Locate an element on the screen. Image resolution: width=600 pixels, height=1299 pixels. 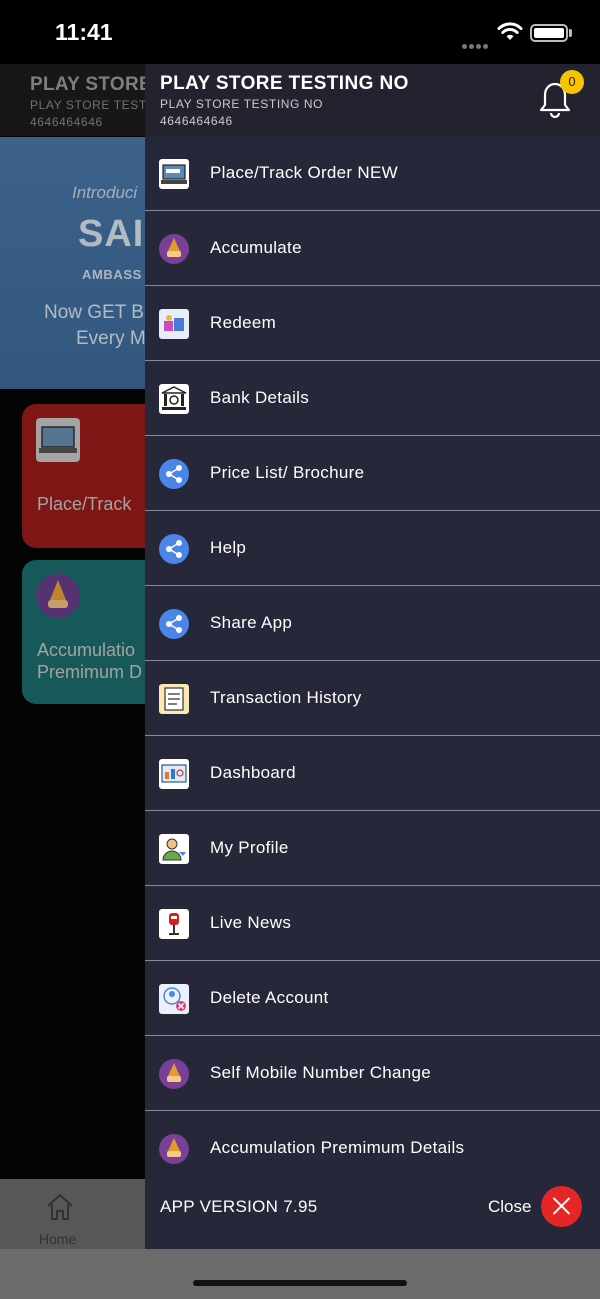
close-icon is located at coordinates (561, 1206).